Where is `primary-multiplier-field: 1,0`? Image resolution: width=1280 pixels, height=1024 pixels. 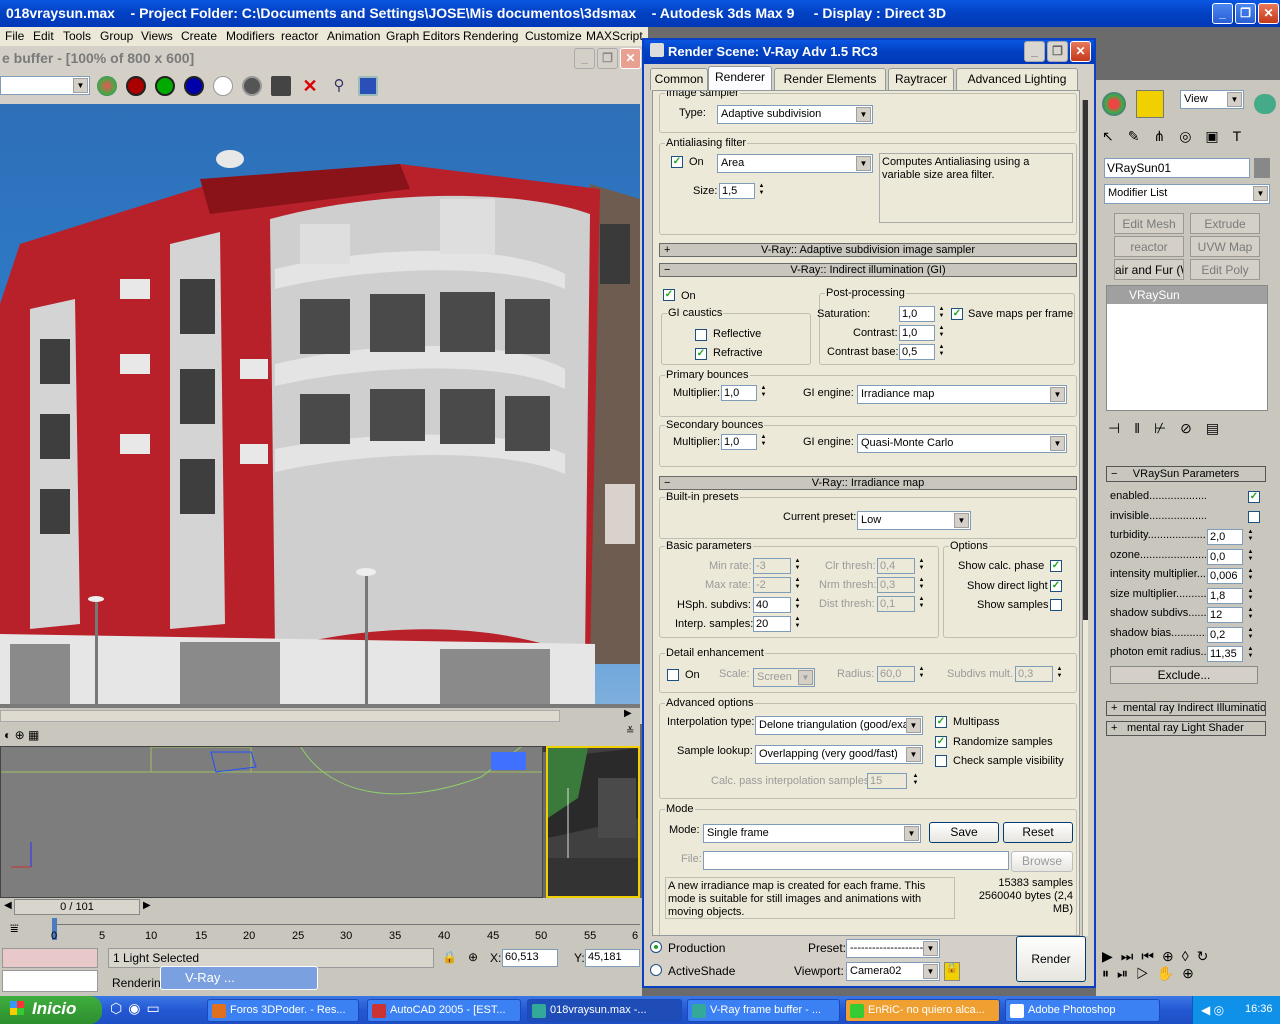 primary-multiplier-field: 1,0 is located at coordinates (739, 393).